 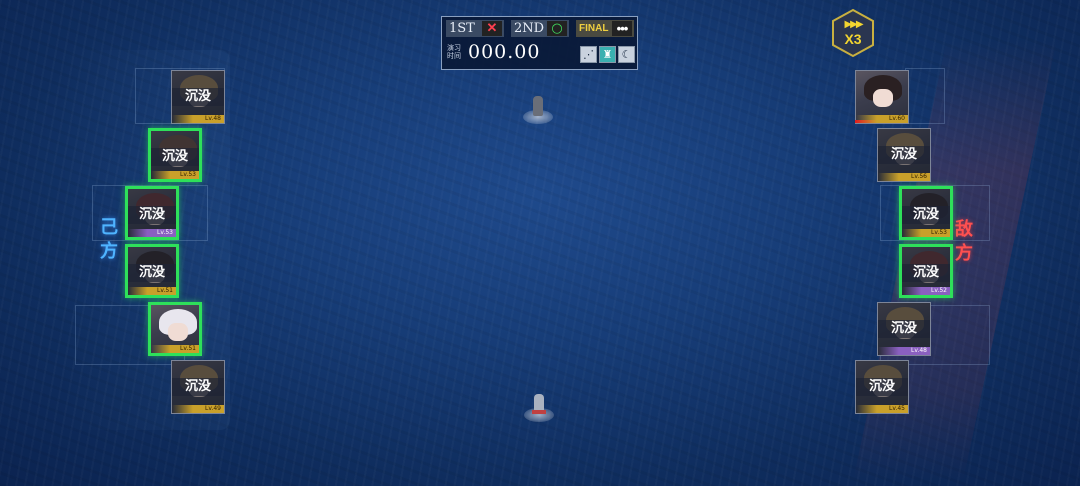 I want to click on ship-level: Lv.60, so click(x=882, y=119).